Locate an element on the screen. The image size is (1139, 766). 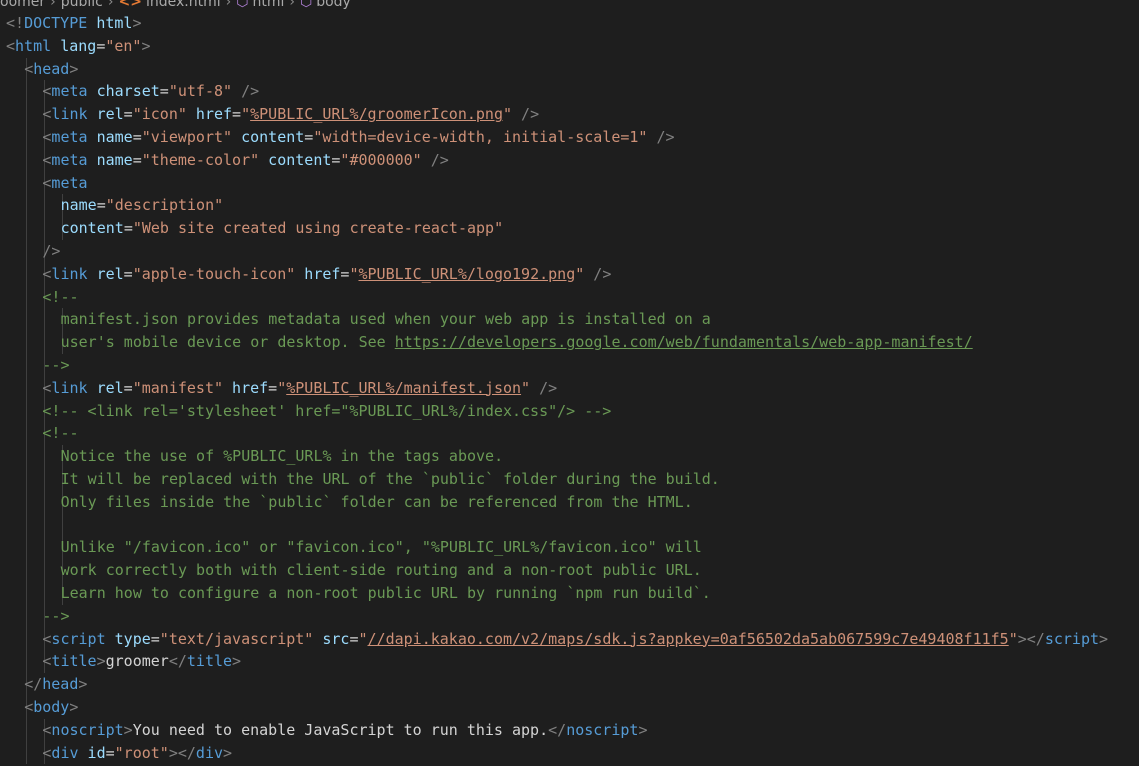
code-line: <head> is located at coordinates (569, 69).